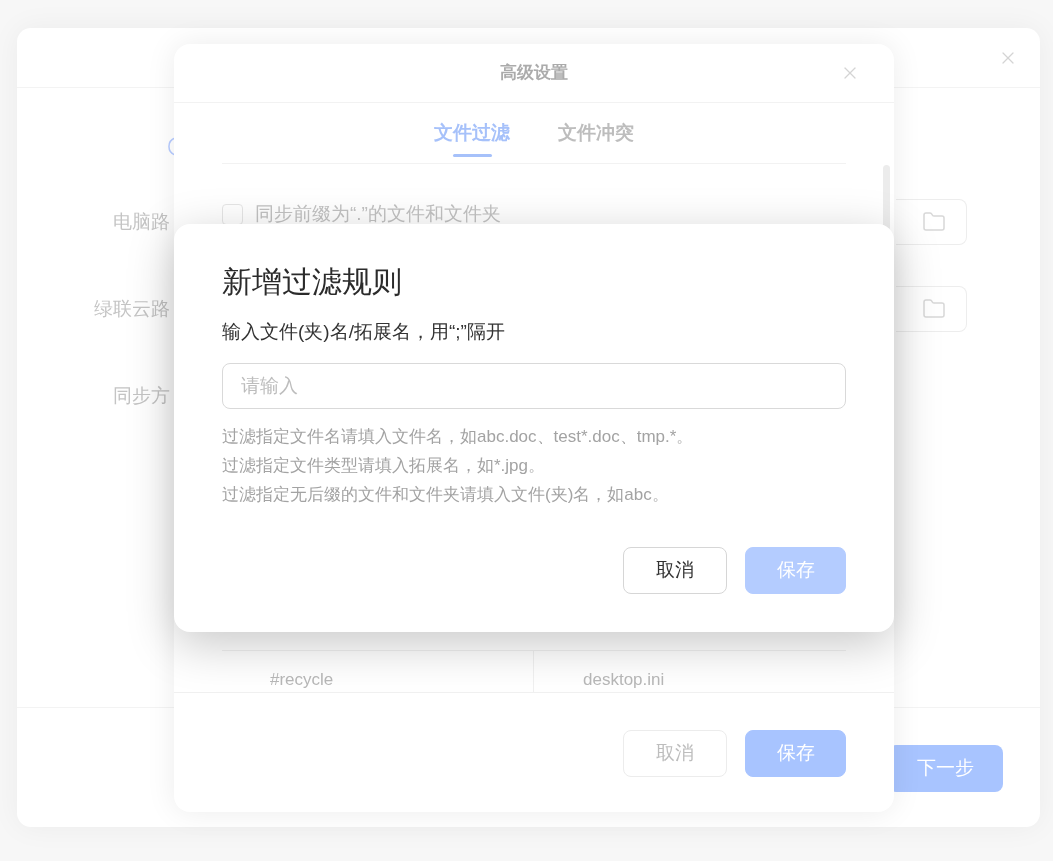 The image size is (1053, 861). I want to click on table-cell: desktop.ini, so click(624, 679).